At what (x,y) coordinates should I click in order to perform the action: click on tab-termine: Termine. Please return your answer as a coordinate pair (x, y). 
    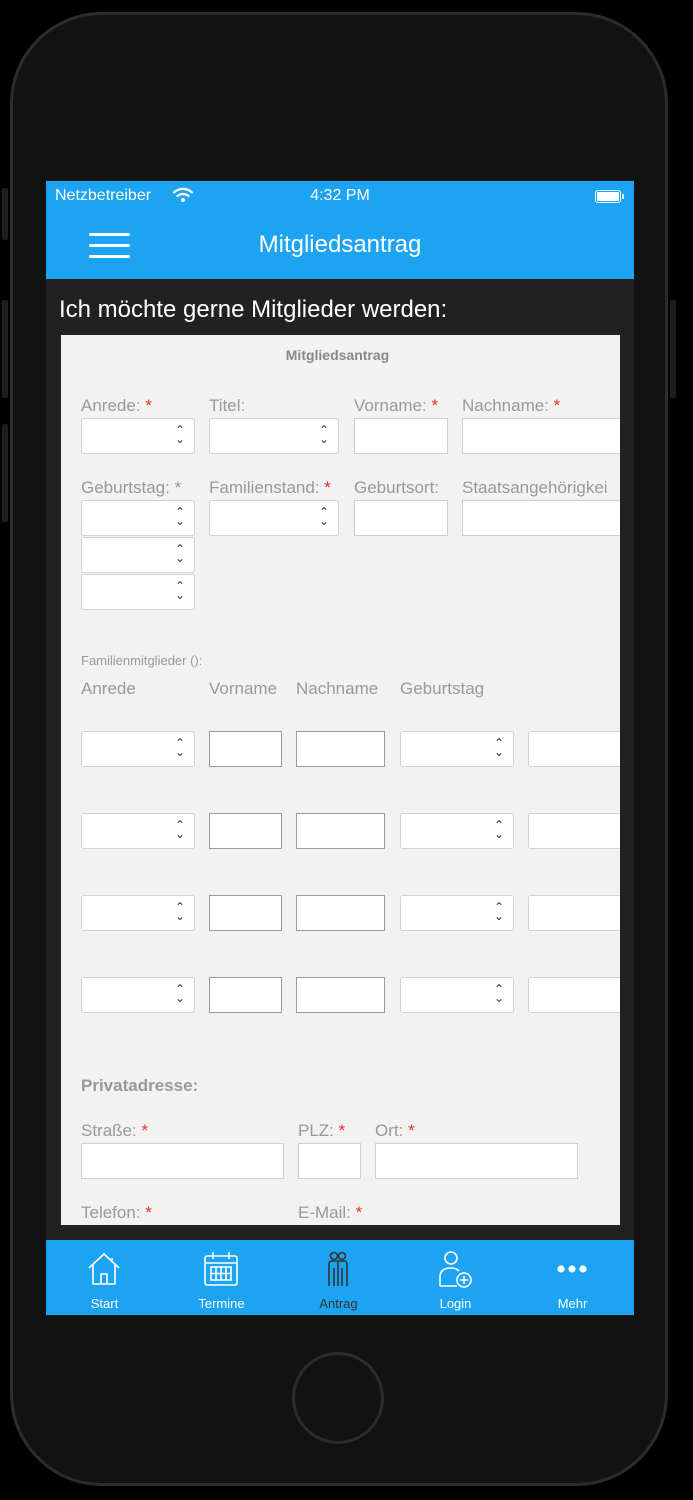
    Looking at the image, I should click on (221, 1277).